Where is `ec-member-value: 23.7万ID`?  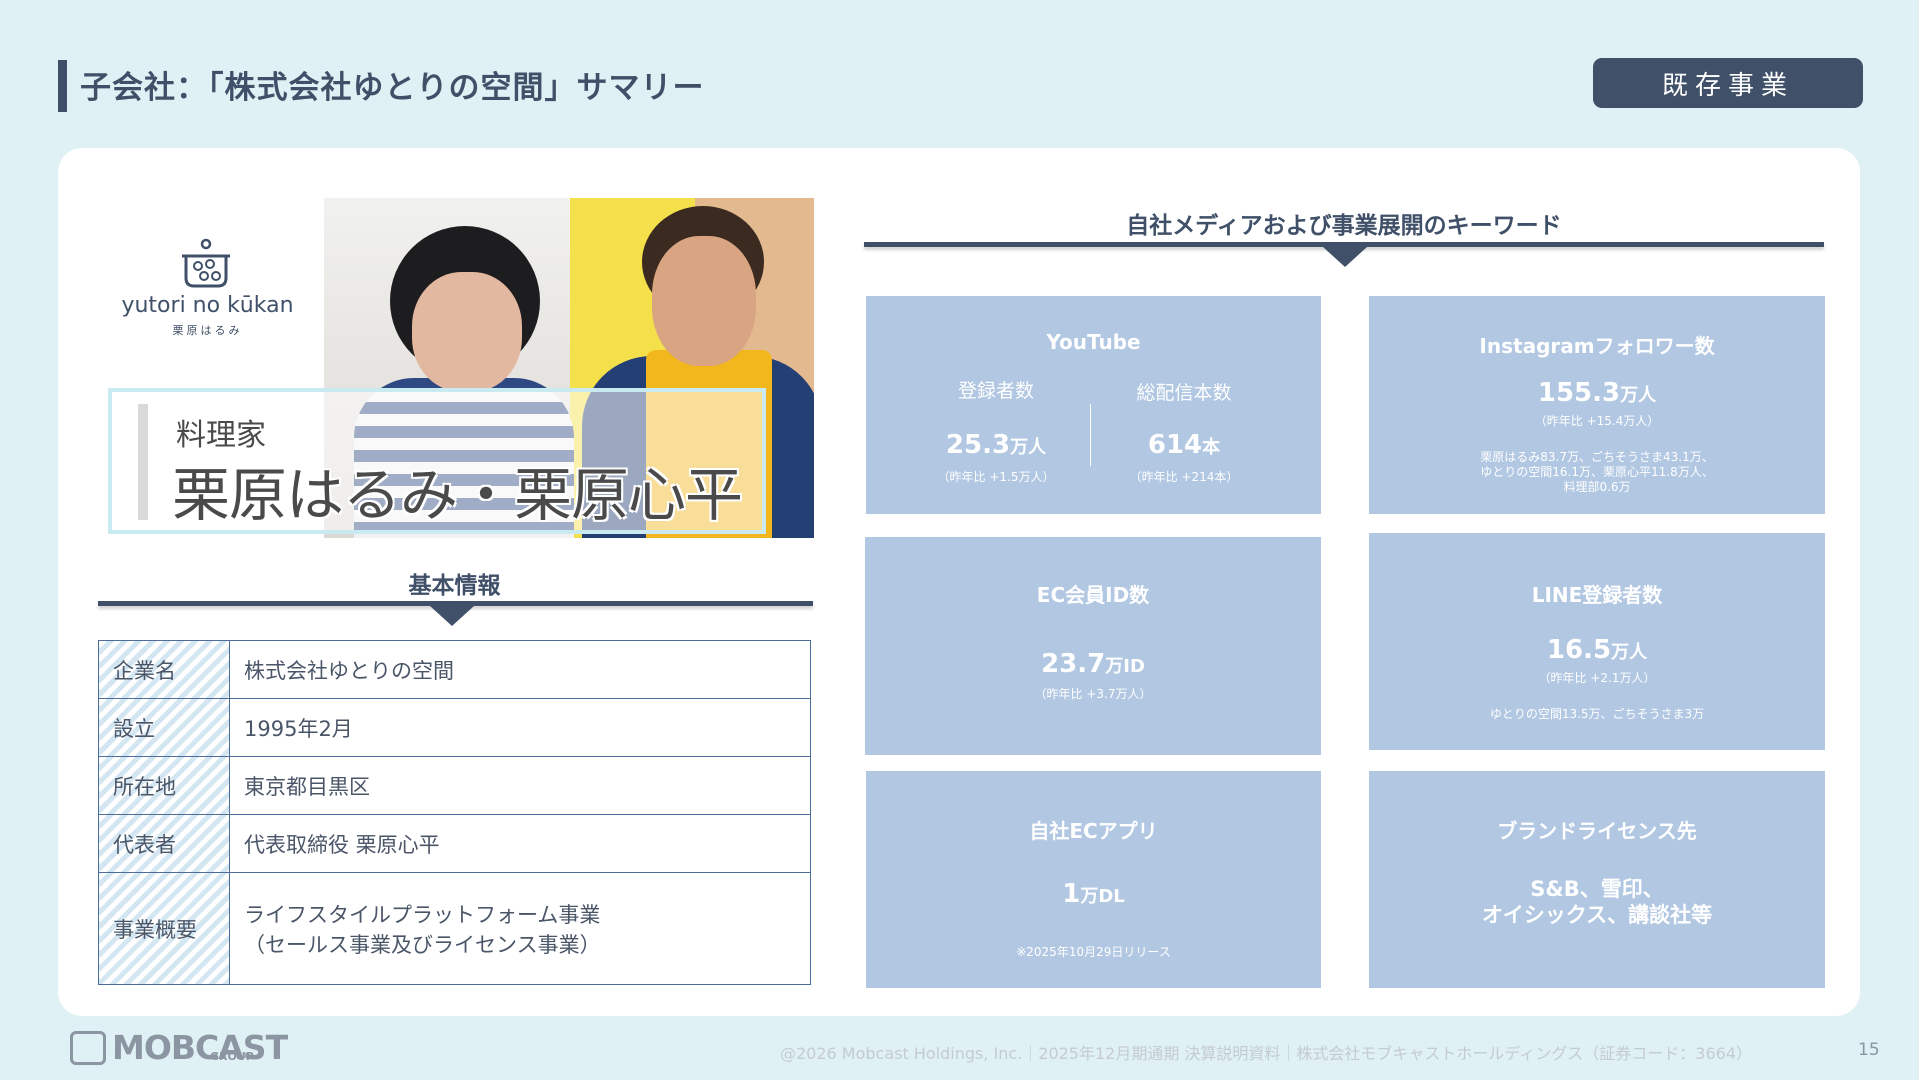
ec-member-value: 23.7万ID is located at coordinates (1093, 664).